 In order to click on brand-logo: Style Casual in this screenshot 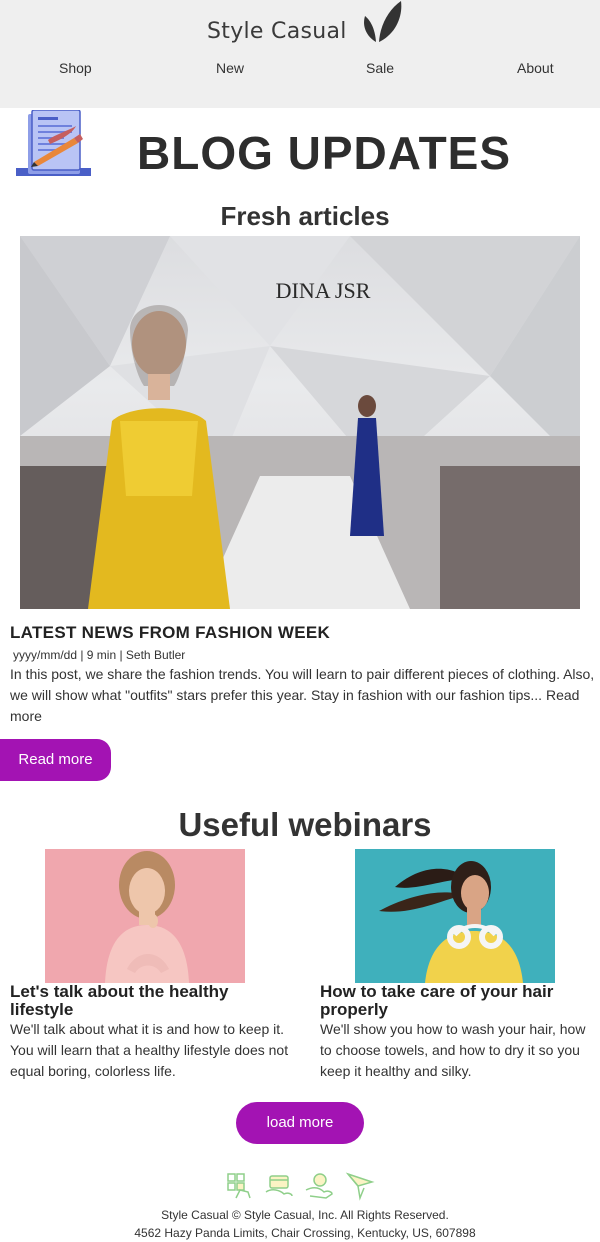, I will do `click(306, 25)`.